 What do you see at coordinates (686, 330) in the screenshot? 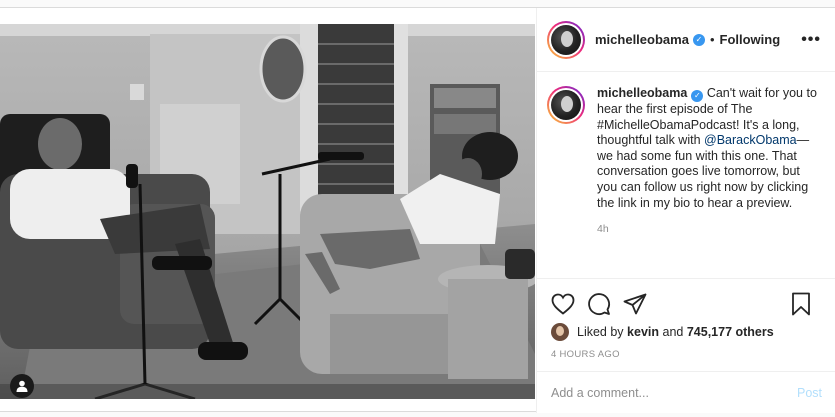
I see `likes-summary: Liked by kevin and 745,177 others` at bounding box center [686, 330].